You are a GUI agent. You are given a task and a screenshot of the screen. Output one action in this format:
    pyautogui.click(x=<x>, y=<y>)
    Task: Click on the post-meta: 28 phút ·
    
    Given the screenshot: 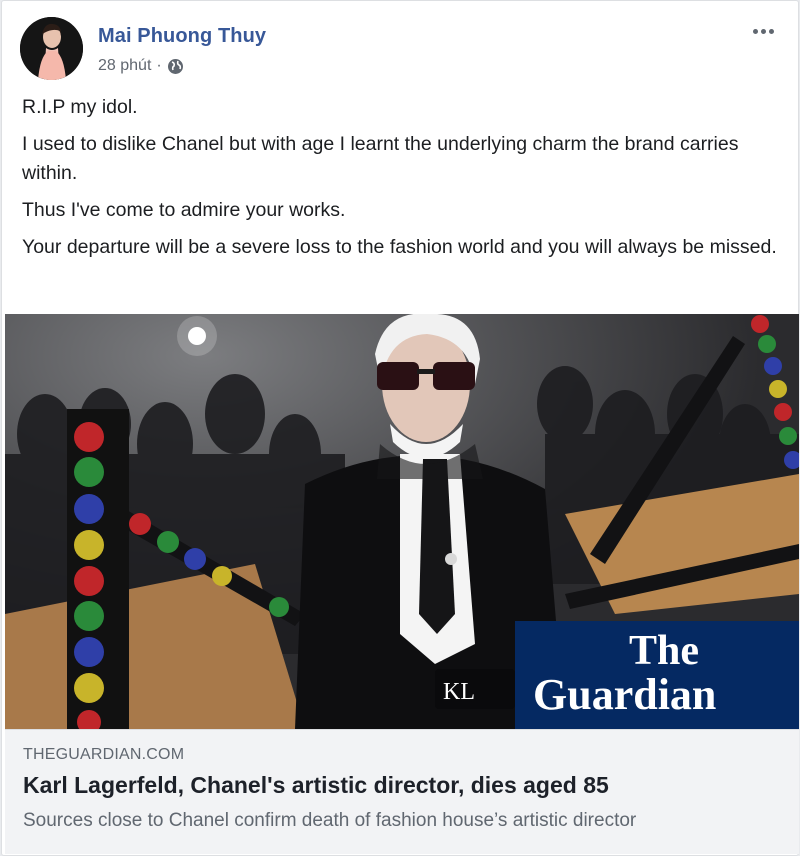 What is the action you would take?
    pyautogui.click(x=141, y=66)
    